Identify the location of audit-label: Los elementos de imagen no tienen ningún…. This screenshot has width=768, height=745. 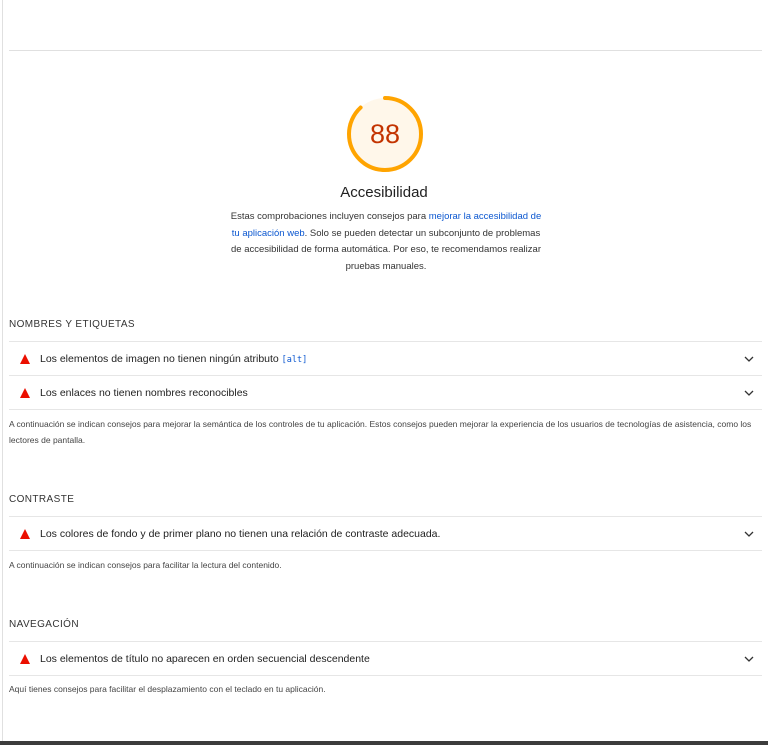
(174, 358).